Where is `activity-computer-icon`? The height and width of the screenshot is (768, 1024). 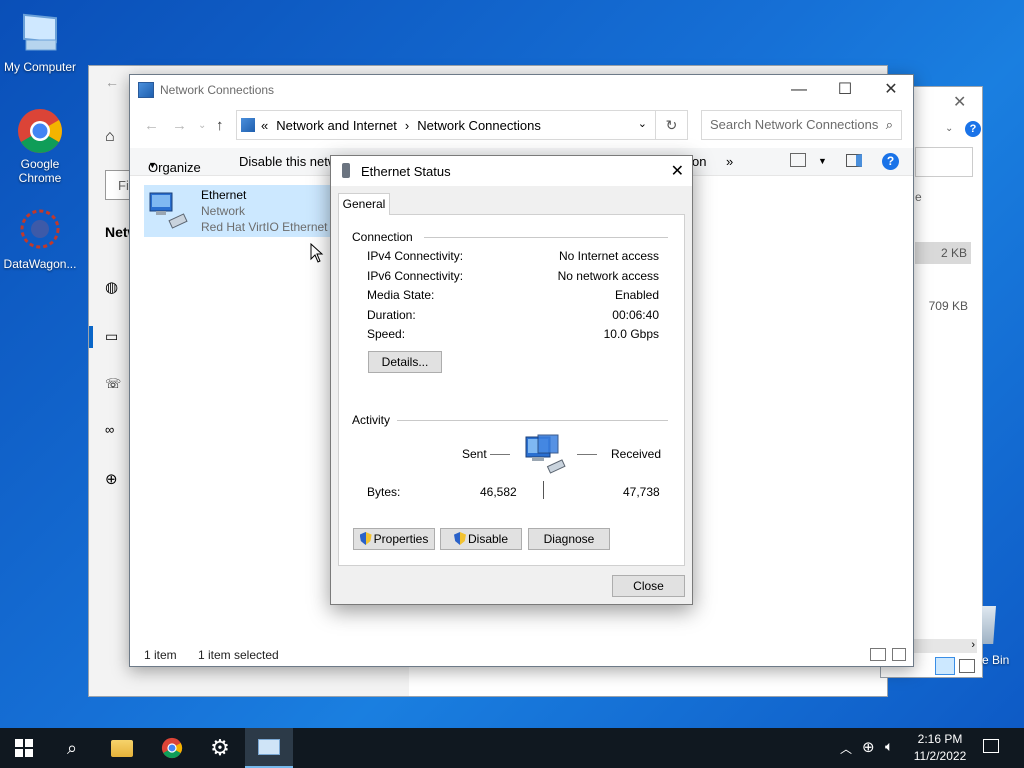 activity-computer-icon is located at coordinates (547, 455).